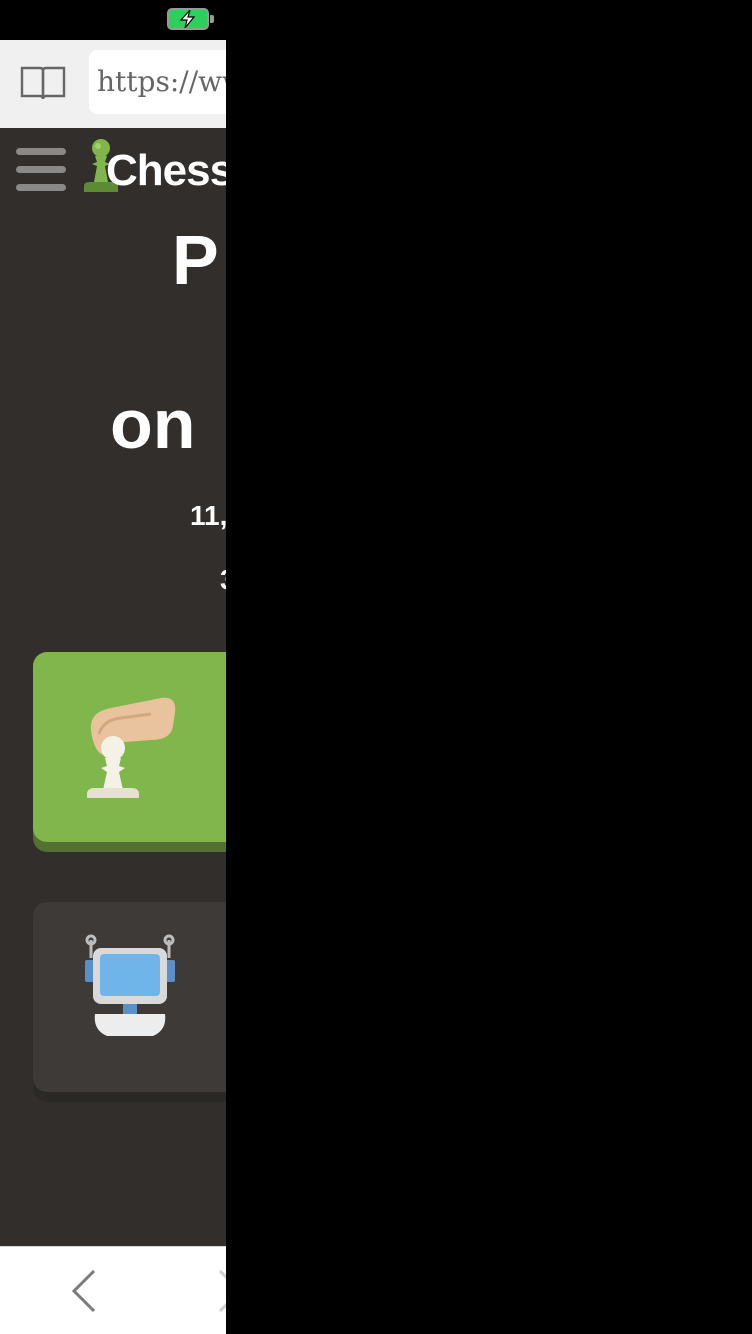  Describe the element at coordinates (130, 985) in the screenshot. I see `computer-robot-icon` at that location.